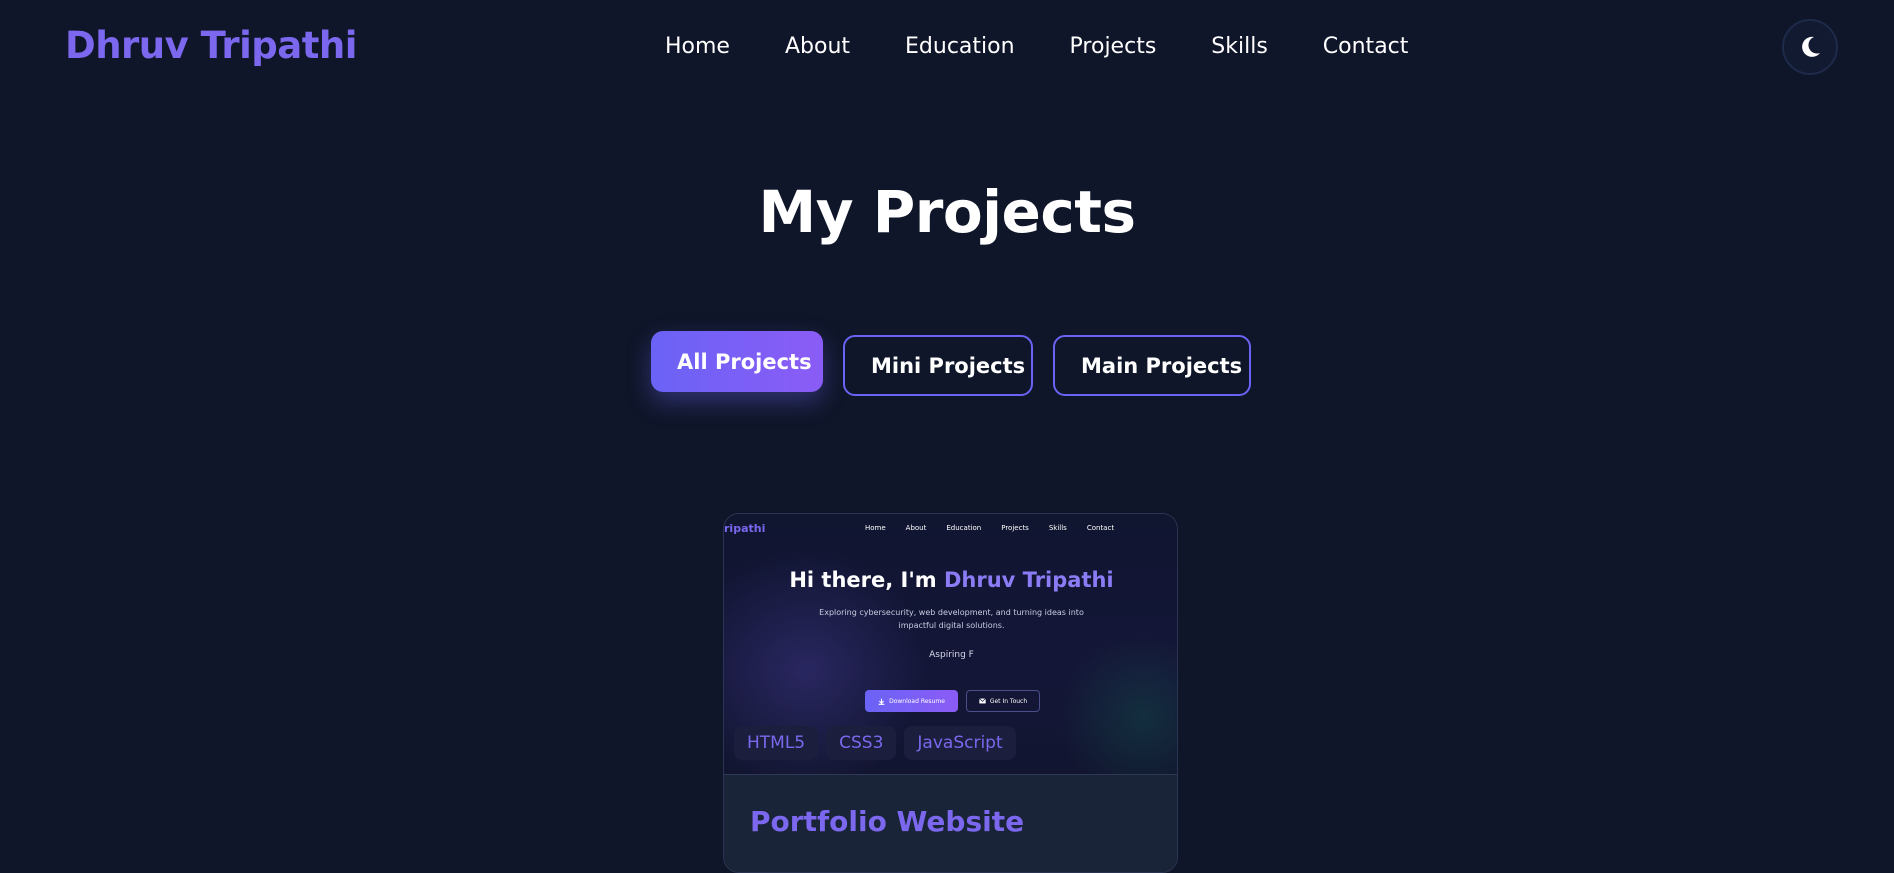 The image size is (1894, 873). I want to click on preview-nav-item: Projects, so click(1015, 528).